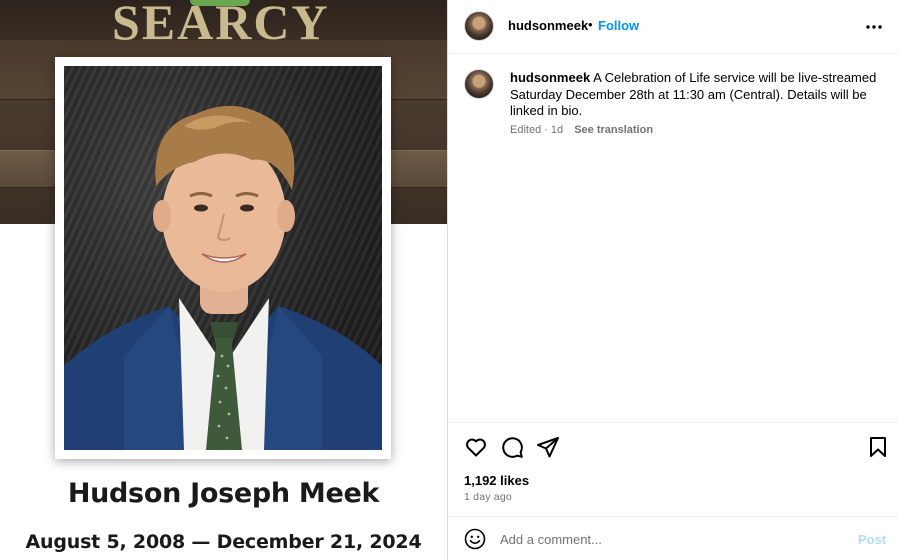  What do you see at coordinates (496, 480) in the screenshot?
I see `likes-count: 1,192 likes` at bounding box center [496, 480].